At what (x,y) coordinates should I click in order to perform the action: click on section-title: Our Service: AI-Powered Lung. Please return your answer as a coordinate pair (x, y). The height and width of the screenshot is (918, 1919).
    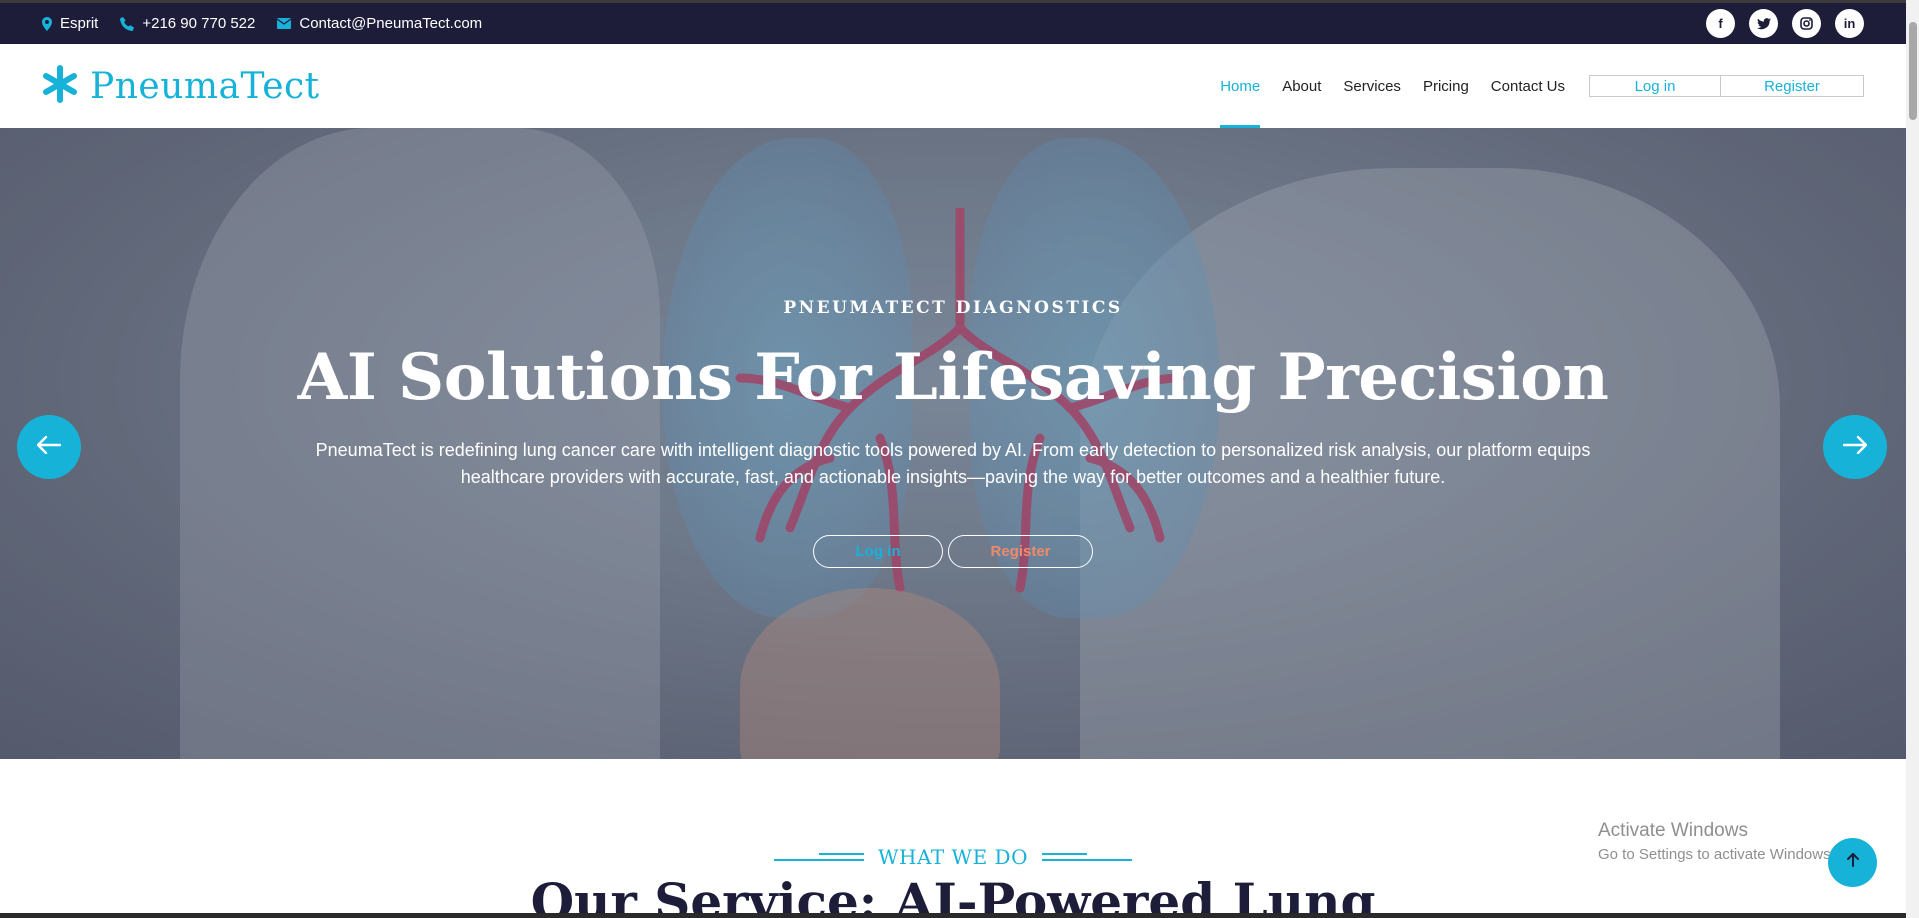
    Looking at the image, I should click on (953, 895).